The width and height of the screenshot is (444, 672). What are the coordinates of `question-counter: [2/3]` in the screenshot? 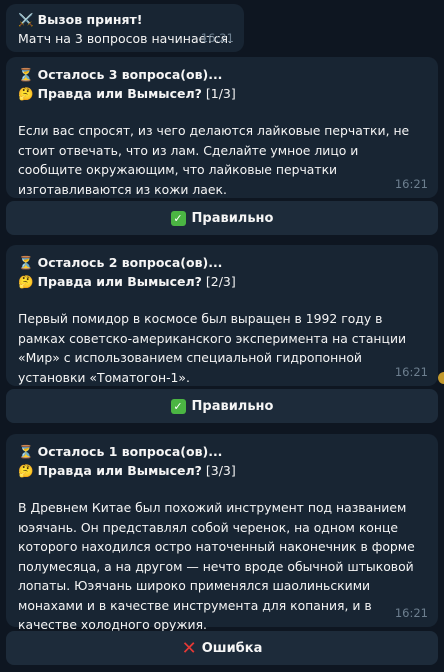 It's located at (220, 281).